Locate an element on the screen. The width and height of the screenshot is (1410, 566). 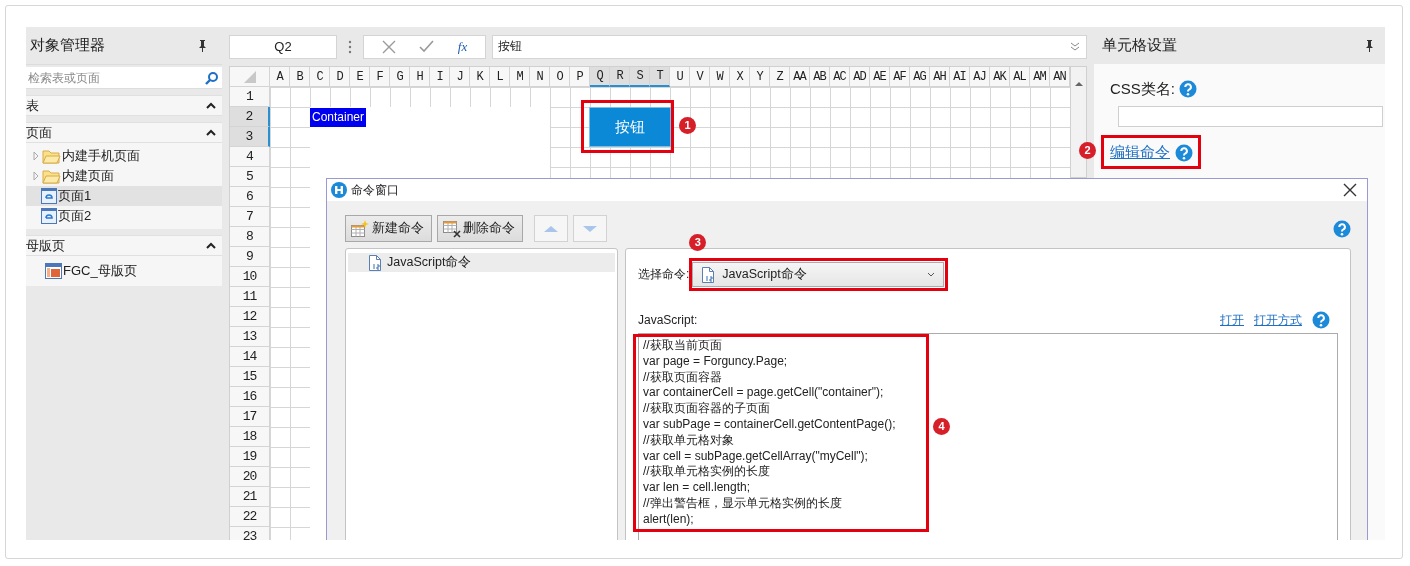
search-field: 检索表或页面 is located at coordinates (124, 78).